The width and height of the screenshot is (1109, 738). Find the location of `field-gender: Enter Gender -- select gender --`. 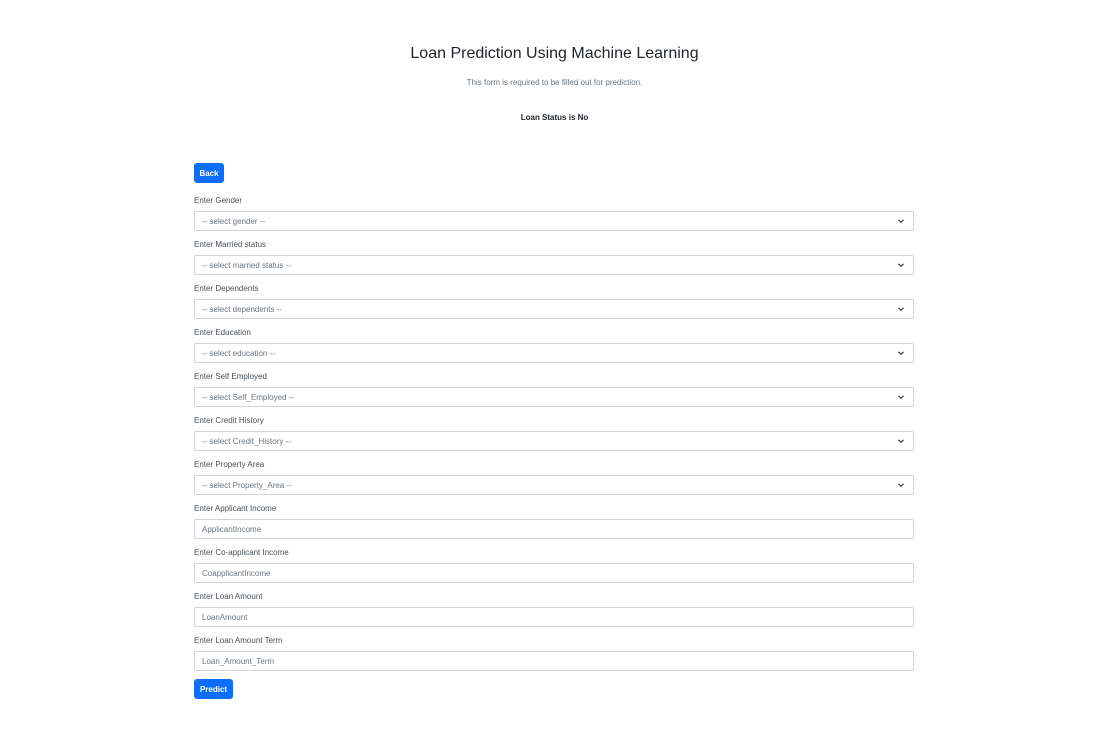

field-gender: Enter Gender -- select gender -- is located at coordinates (554, 218).